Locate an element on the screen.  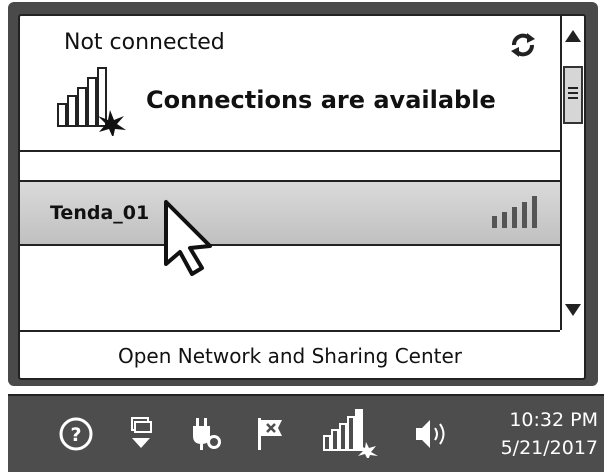
system-clock: 10:32 PM 5/21/2017 is located at coordinates (537, 434).